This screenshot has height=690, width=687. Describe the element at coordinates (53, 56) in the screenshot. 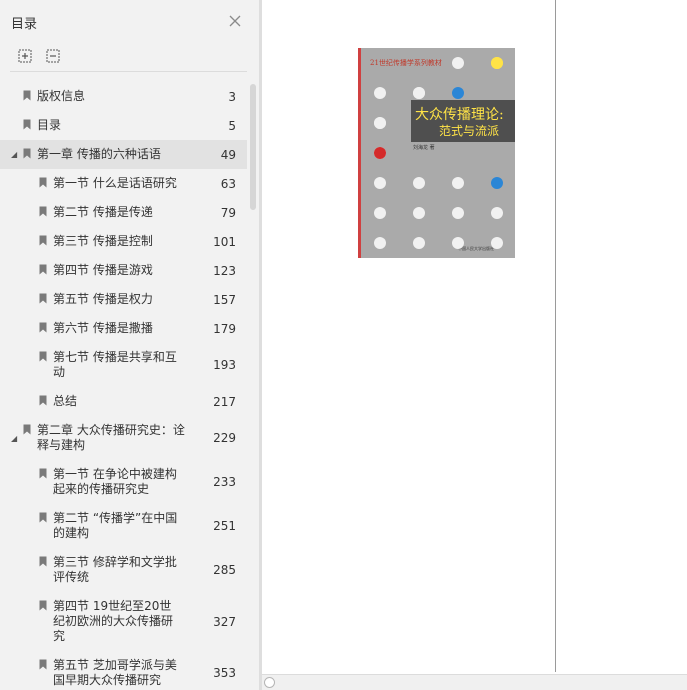

I see `collapse-all-icon` at that location.